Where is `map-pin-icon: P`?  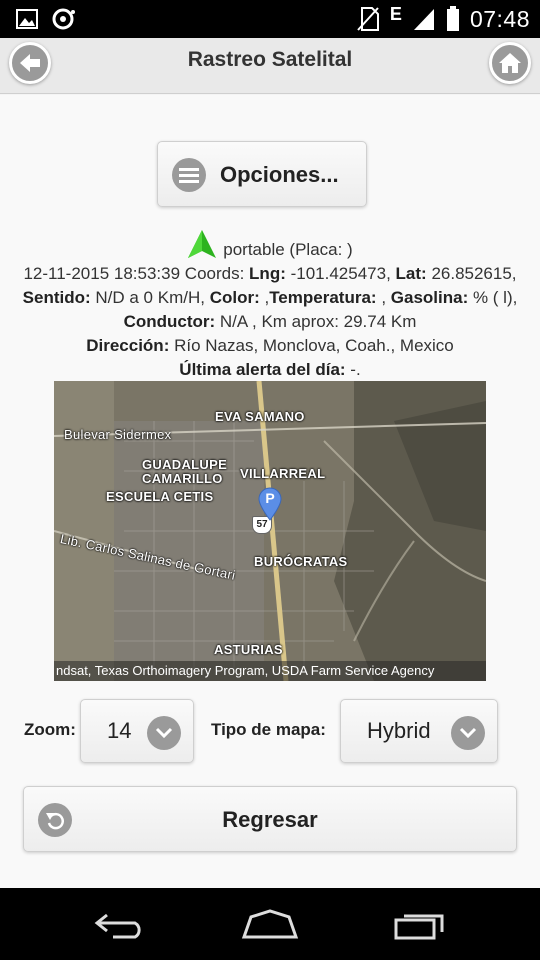
map-pin-icon: P is located at coordinates (270, 504).